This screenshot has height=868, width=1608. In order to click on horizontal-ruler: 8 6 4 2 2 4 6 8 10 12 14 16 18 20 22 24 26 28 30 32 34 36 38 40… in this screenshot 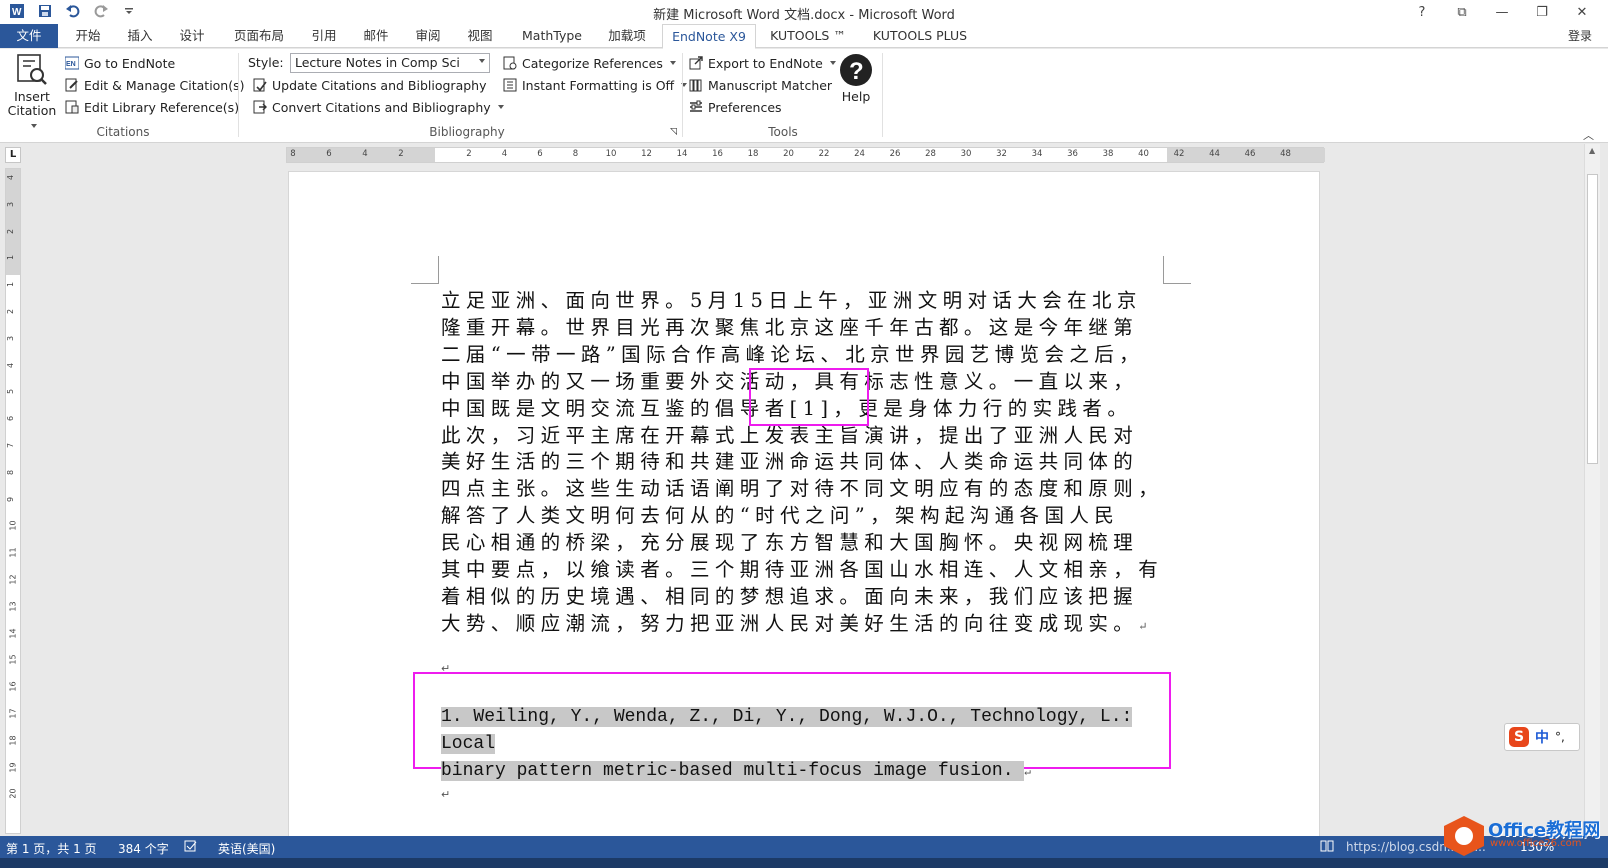, I will do `click(805, 155)`.